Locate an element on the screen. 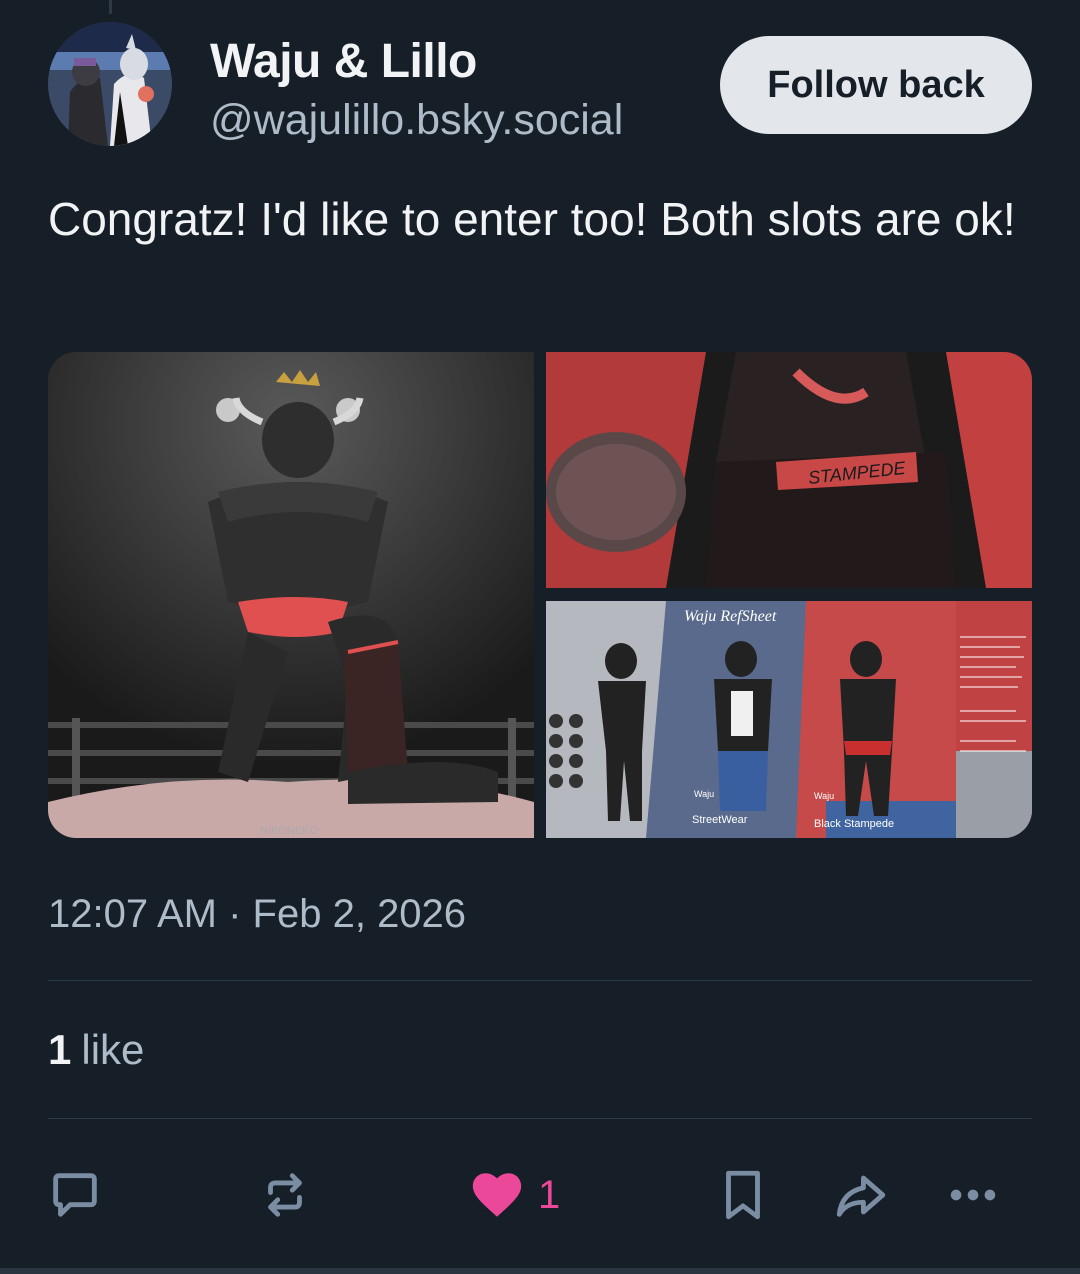 This screenshot has width=1080, height=1274. bookmark-button is located at coordinates (743, 1195).